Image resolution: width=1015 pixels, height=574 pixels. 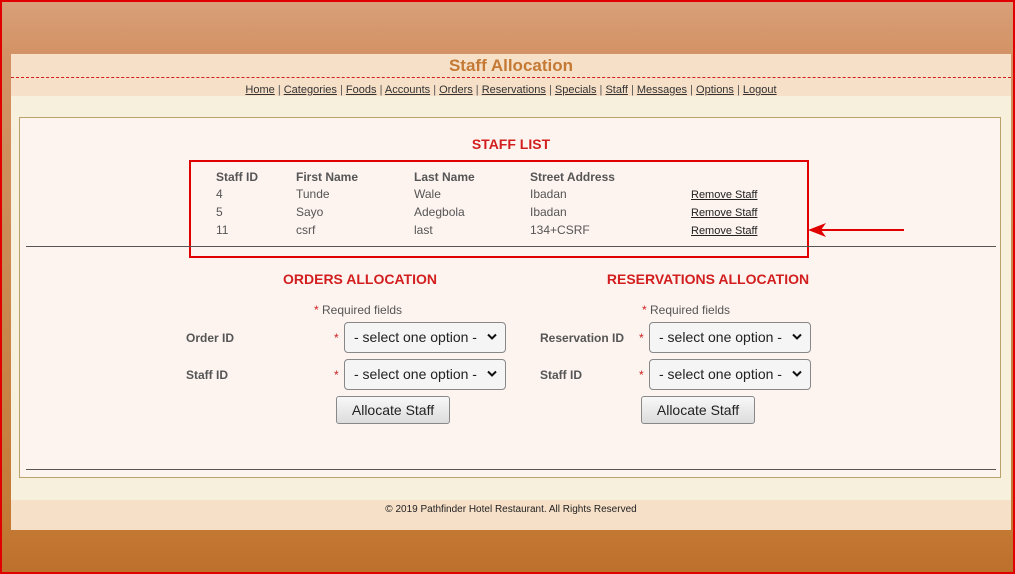 What do you see at coordinates (358, 310) in the screenshot?
I see `orders-required-note: * Required fields` at bounding box center [358, 310].